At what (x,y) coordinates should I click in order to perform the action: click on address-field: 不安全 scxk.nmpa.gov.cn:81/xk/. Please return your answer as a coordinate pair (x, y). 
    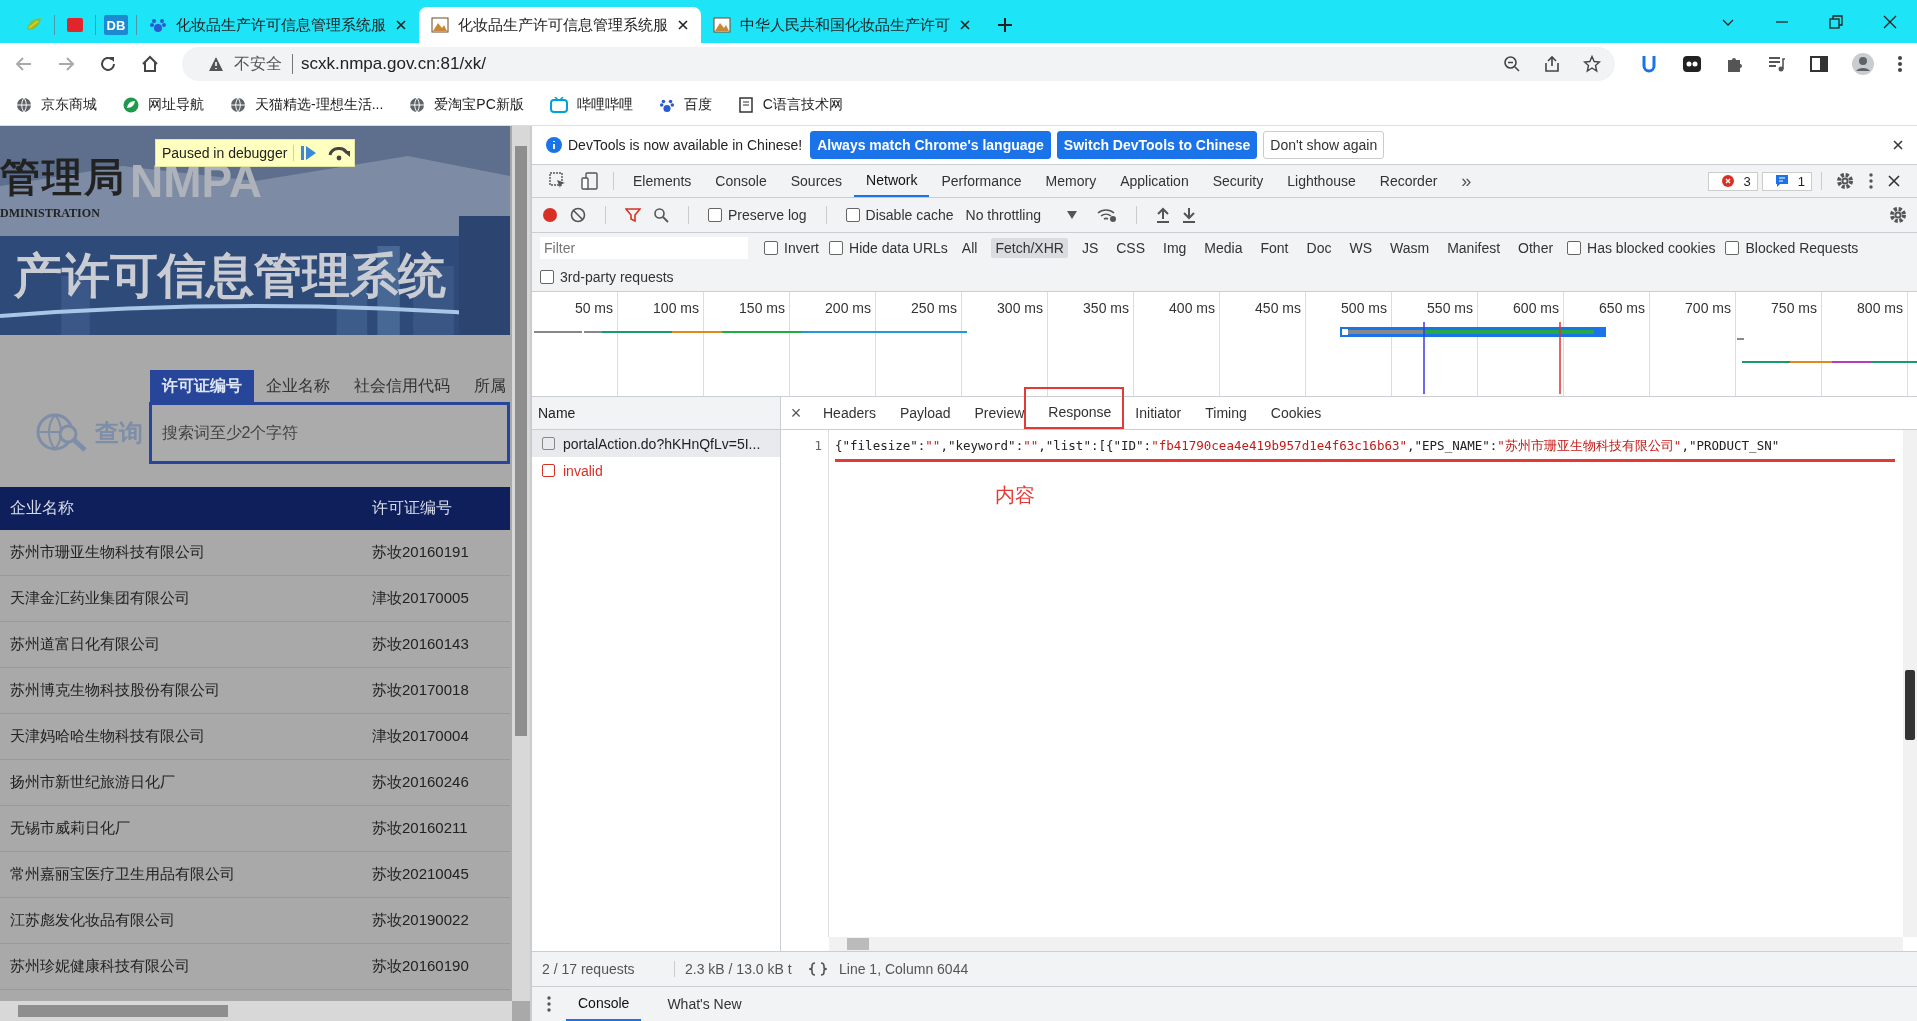
    Looking at the image, I should click on (898, 64).